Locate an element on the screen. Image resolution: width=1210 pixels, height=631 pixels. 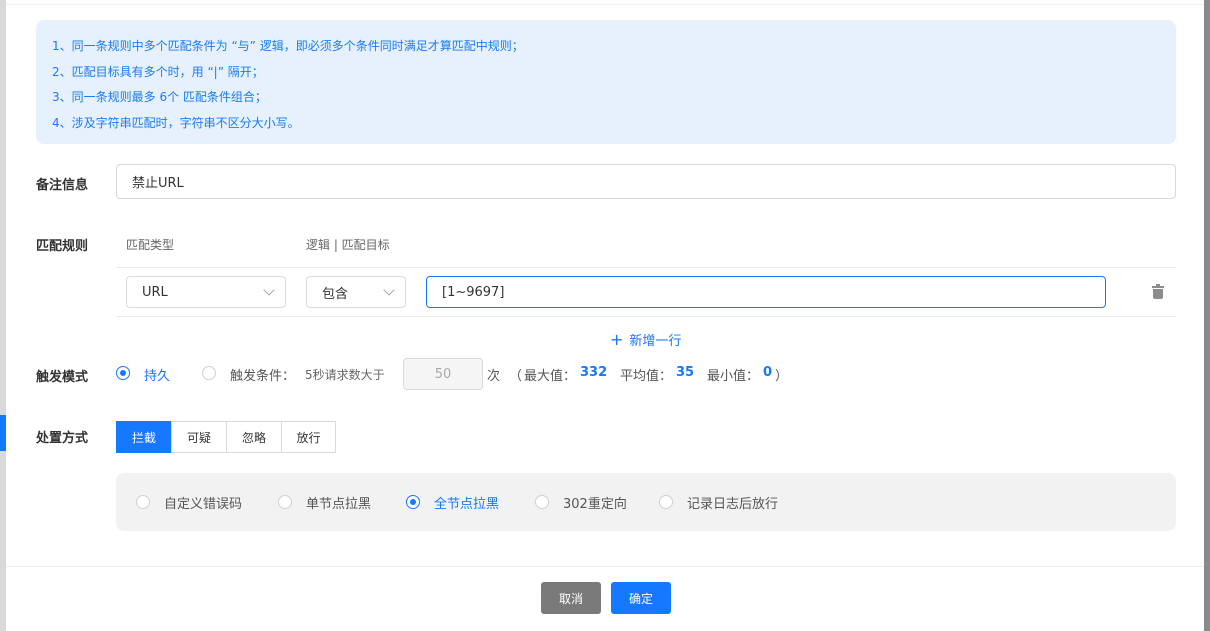
delete-row-icon is located at coordinates (1158, 291).